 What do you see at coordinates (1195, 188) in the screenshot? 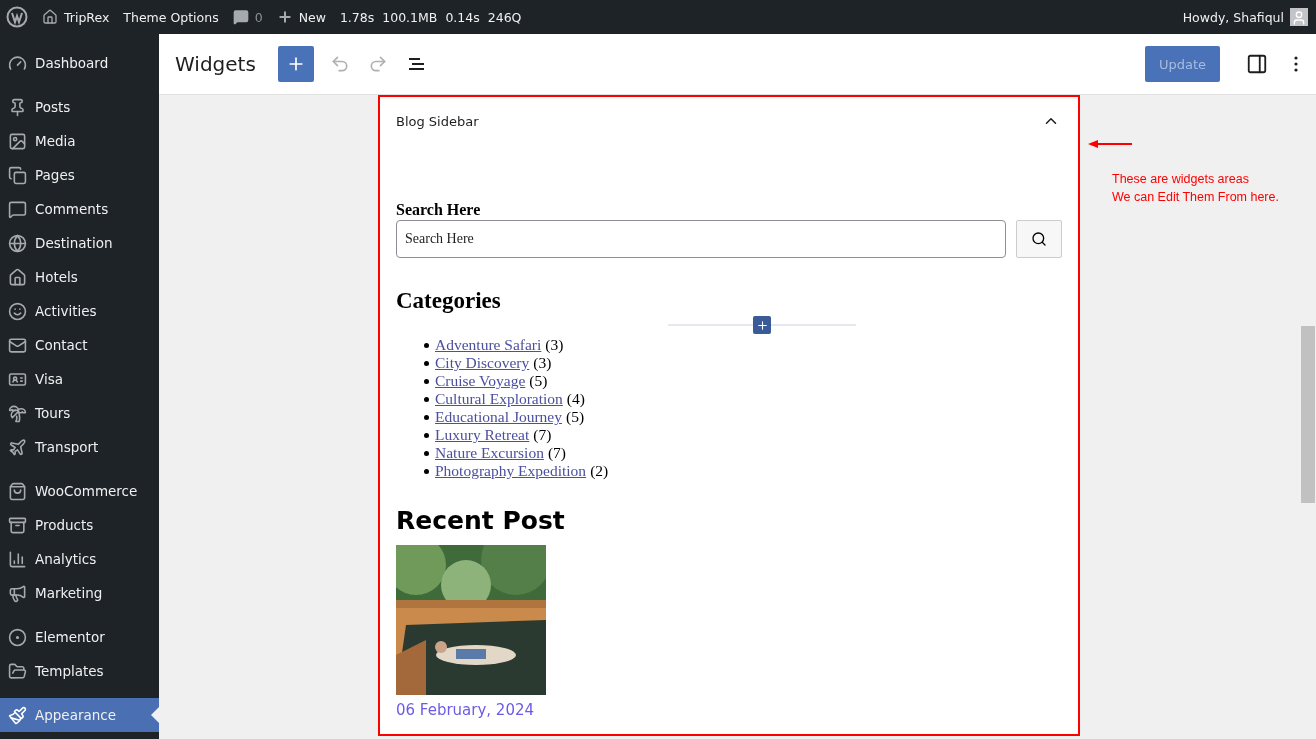
I see `annotation-text: These are widgets areas We can Edit Them From here.` at bounding box center [1195, 188].